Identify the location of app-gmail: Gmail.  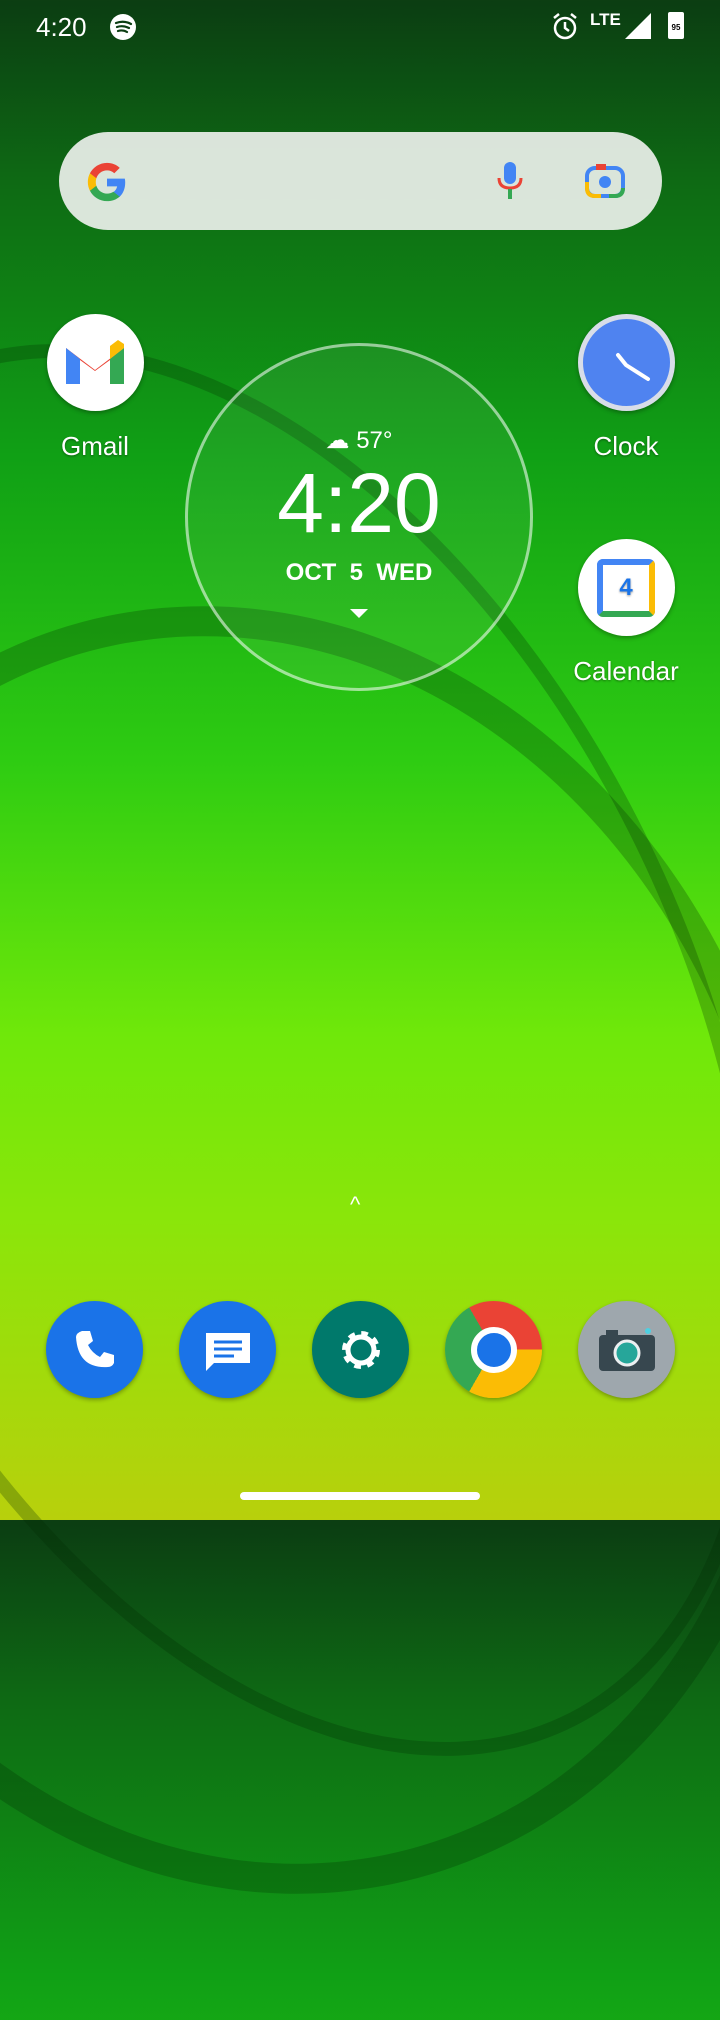
(95, 388).